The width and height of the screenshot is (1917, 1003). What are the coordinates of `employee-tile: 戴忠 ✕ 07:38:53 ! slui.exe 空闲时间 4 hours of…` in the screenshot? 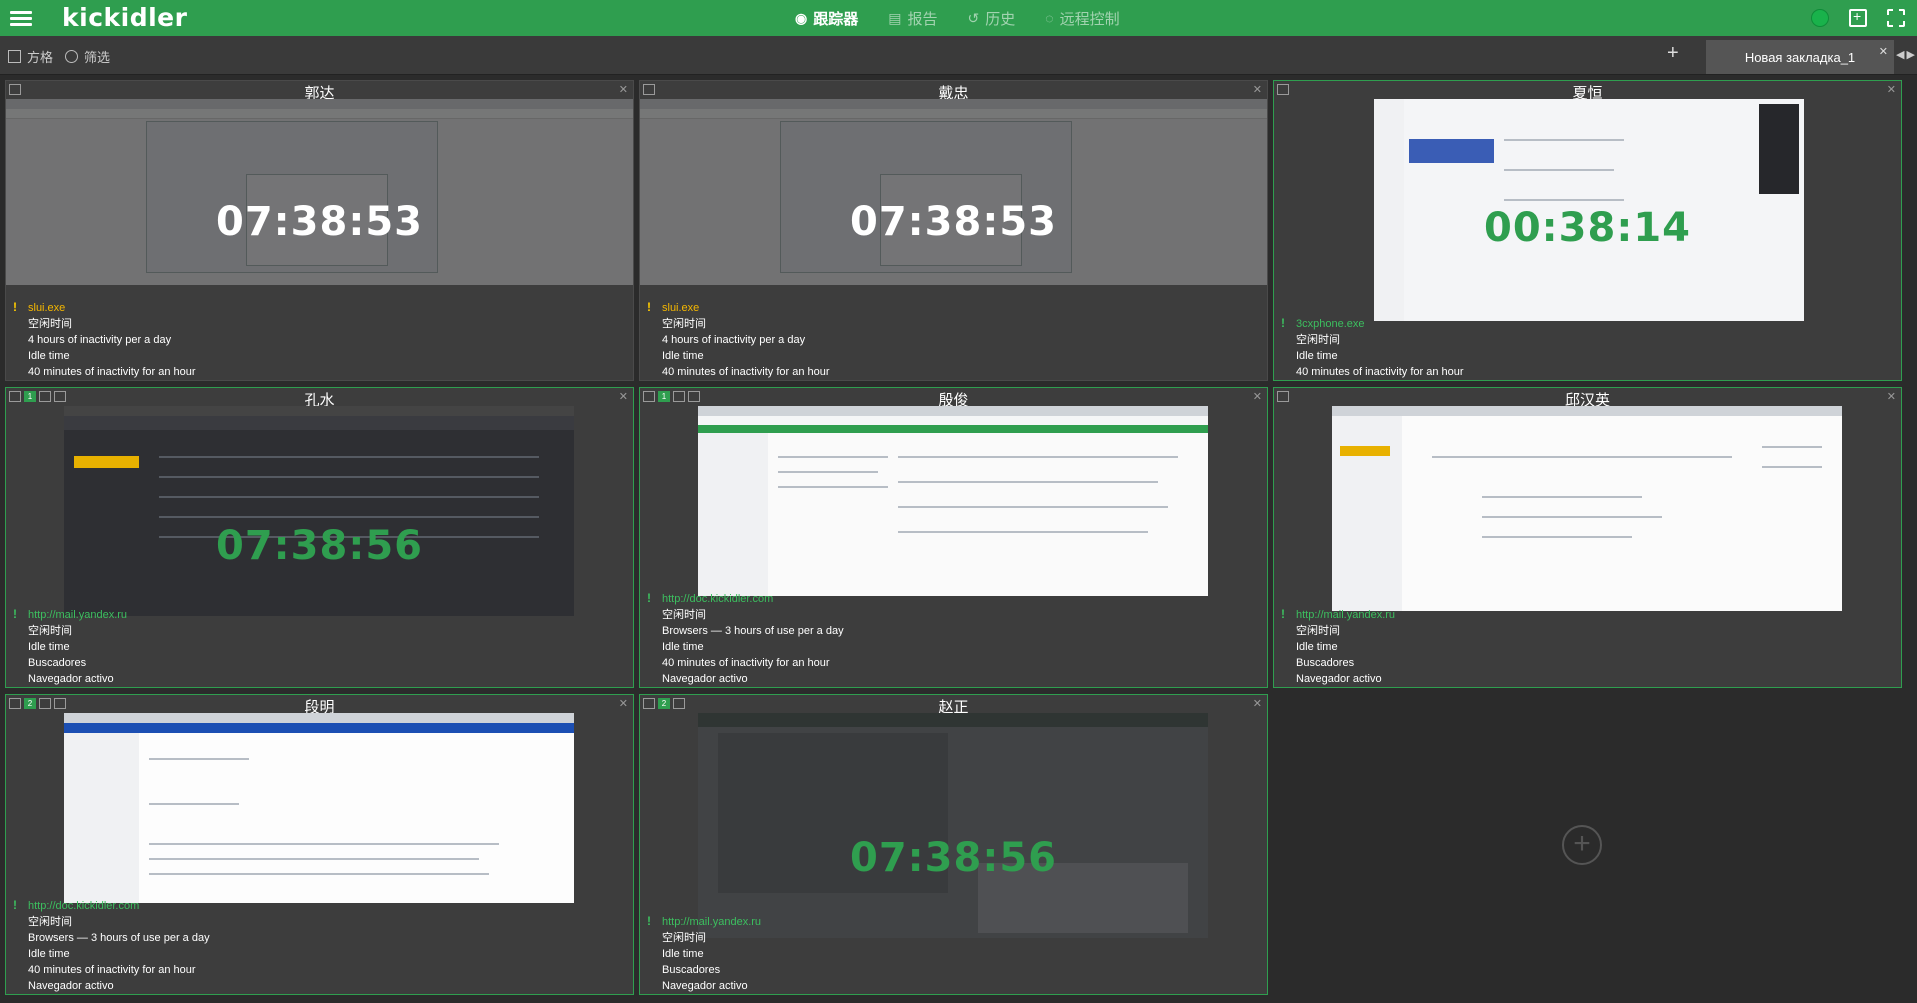 It's located at (953, 230).